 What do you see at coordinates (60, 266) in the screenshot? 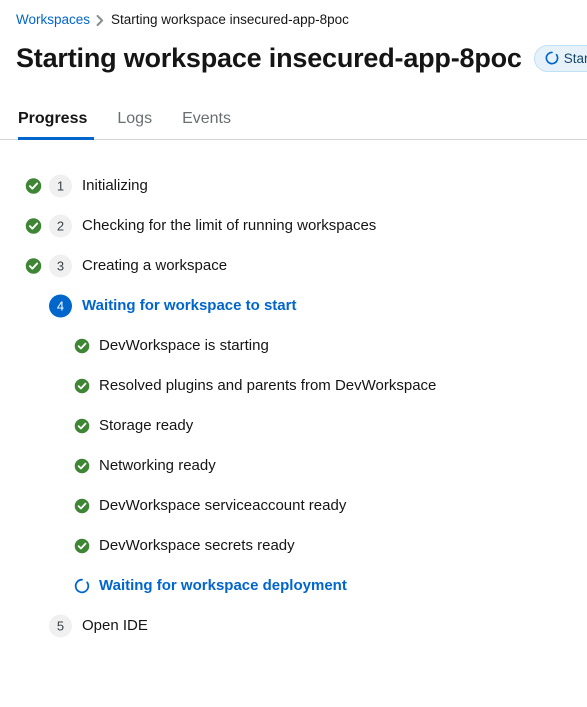
I see `step-number-badge: 3` at bounding box center [60, 266].